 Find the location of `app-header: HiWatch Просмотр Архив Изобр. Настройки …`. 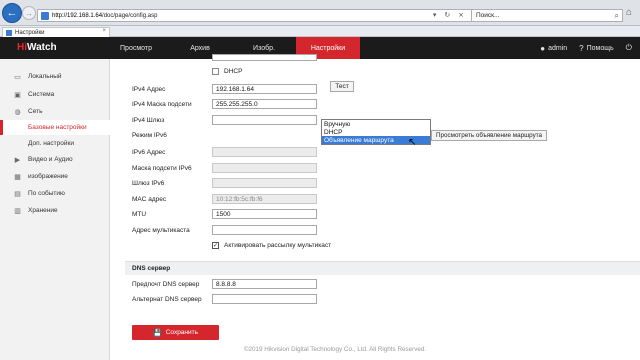

app-header: HiWatch Просмотр Архив Изобр. Настройки … is located at coordinates (320, 48).